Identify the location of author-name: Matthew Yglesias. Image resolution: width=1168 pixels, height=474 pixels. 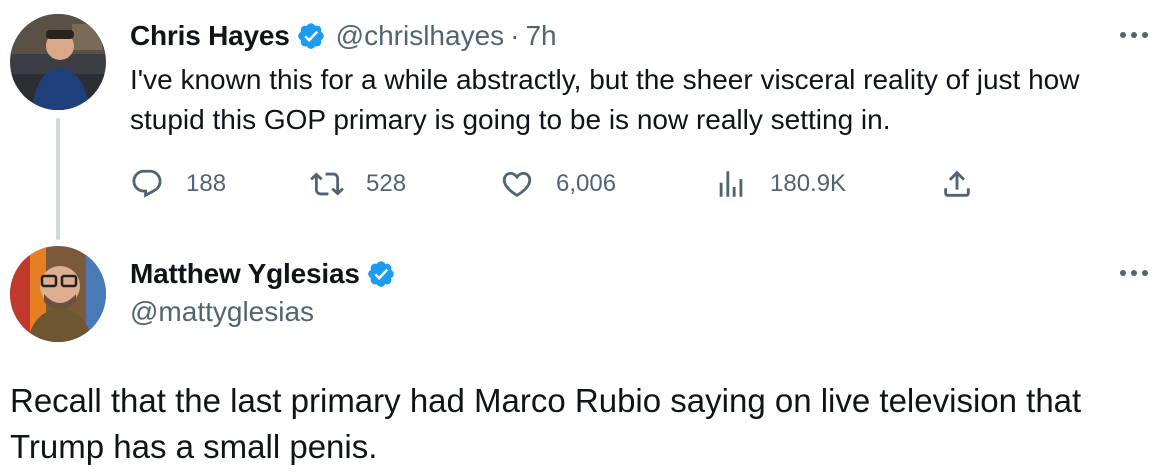
(245, 274).